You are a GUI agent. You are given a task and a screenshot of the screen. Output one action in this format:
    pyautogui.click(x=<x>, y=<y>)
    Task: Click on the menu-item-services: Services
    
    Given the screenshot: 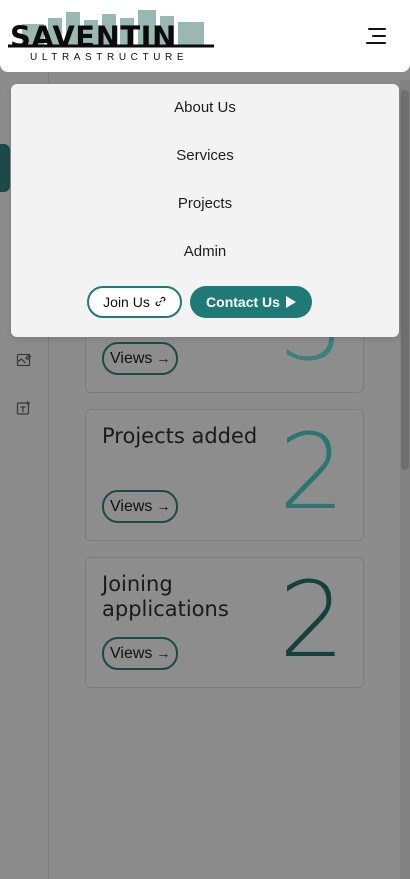 What is the action you would take?
    pyautogui.click(x=205, y=156)
    